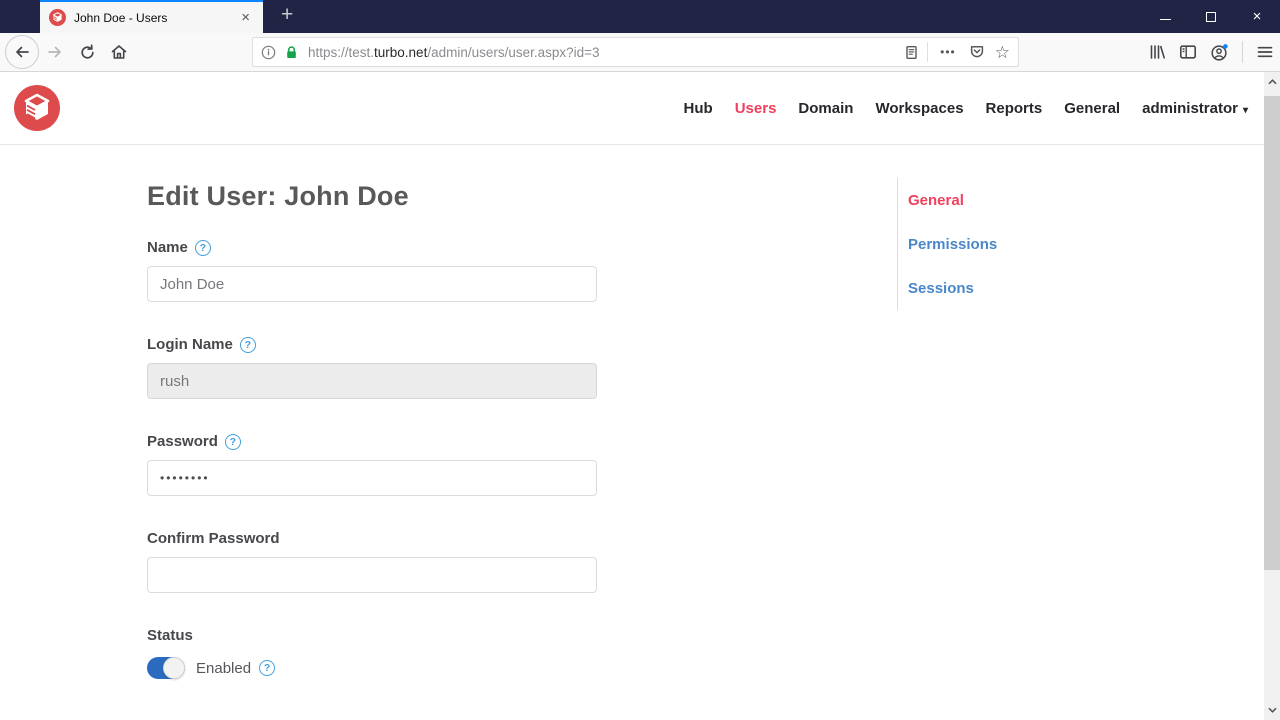 The height and width of the screenshot is (720, 1280). What do you see at coordinates (341, 52) in the screenshot?
I see `url-scheme: https://test.` at bounding box center [341, 52].